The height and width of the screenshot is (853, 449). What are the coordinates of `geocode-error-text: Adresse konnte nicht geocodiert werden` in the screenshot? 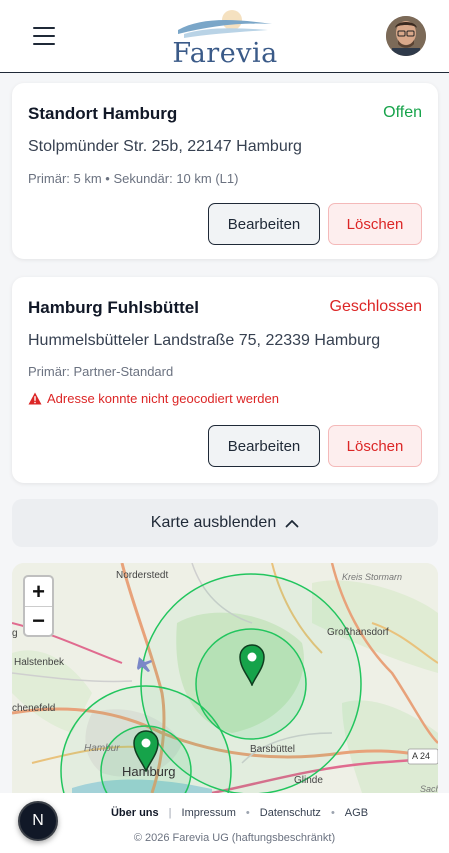 It's located at (163, 398).